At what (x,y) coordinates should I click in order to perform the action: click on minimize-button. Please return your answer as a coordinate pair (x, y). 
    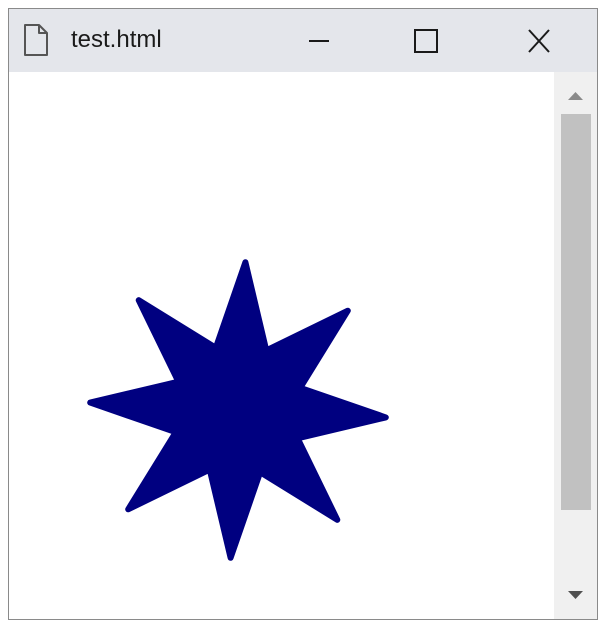
    Looking at the image, I should click on (319, 40).